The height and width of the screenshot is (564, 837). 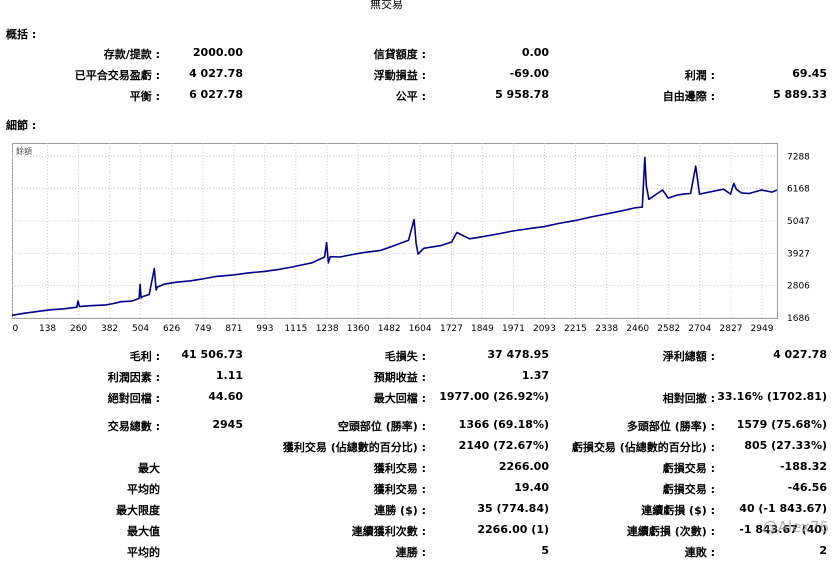 I want to click on x-tick-label: 260, so click(x=78, y=328).